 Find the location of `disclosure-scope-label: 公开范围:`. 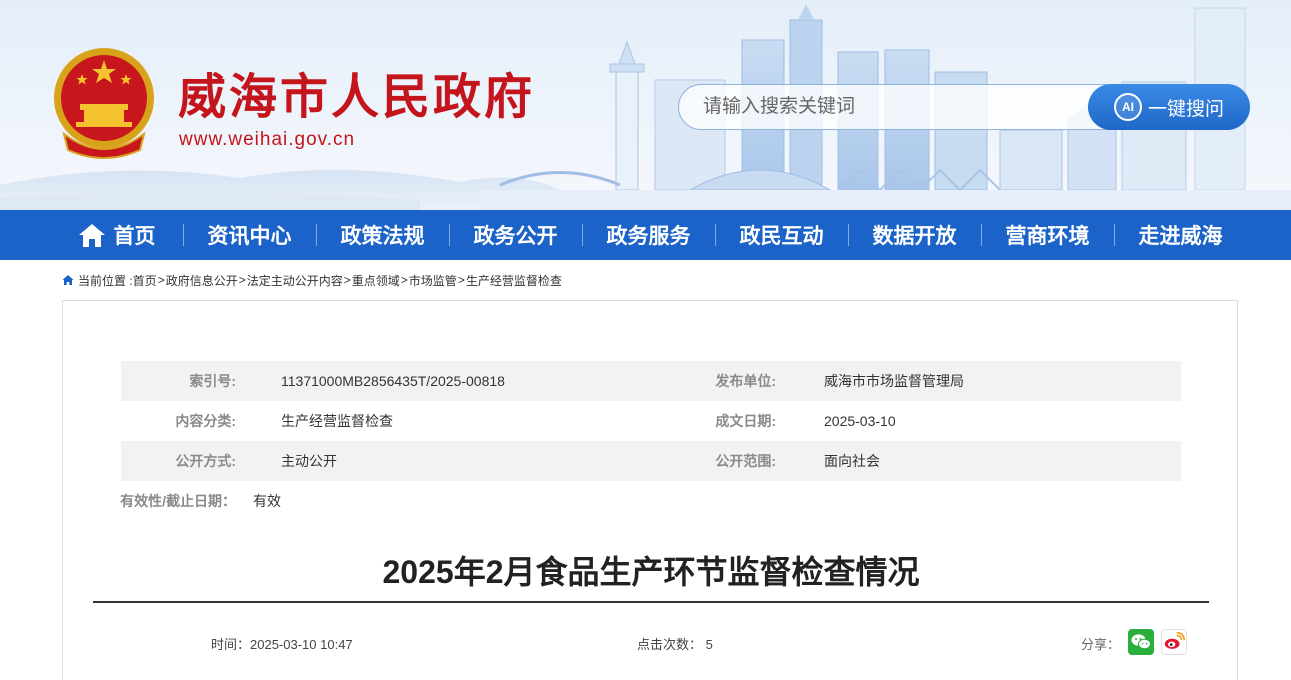

disclosure-scope-label: 公开范围: is located at coordinates (745, 461).